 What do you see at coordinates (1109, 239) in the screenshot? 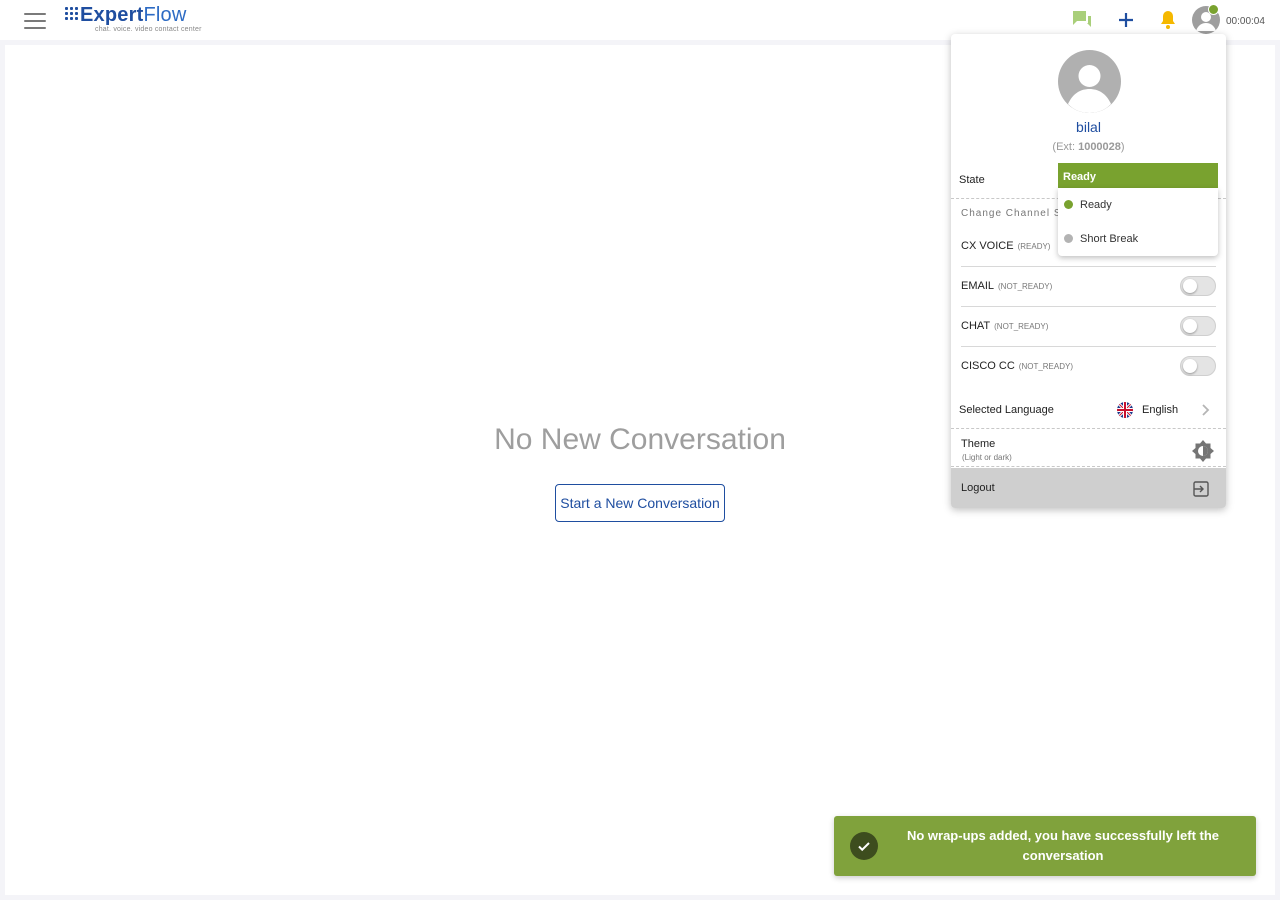
I see `state-option-label: Short Break` at bounding box center [1109, 239].